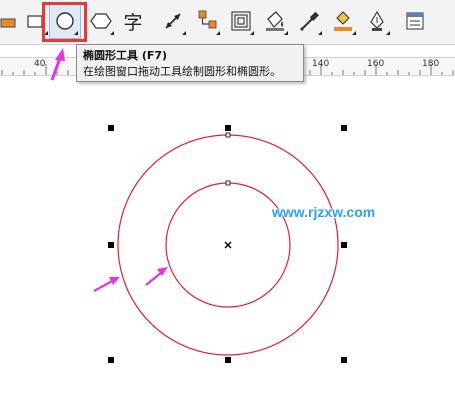 The width and height of the screenshot is (455, 412). What do you see at coordinates (324, 212) in the screenshot?
I see `watermark-text: www.rjzxw.com` at bounding box center [324, 212].